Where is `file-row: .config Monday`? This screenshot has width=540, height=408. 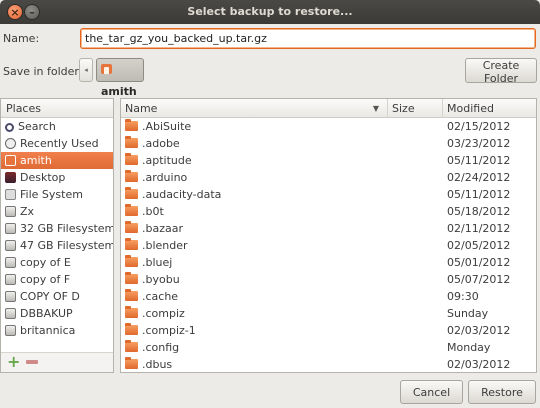
file-row: .config Monday is located at coordinates (328, 347).